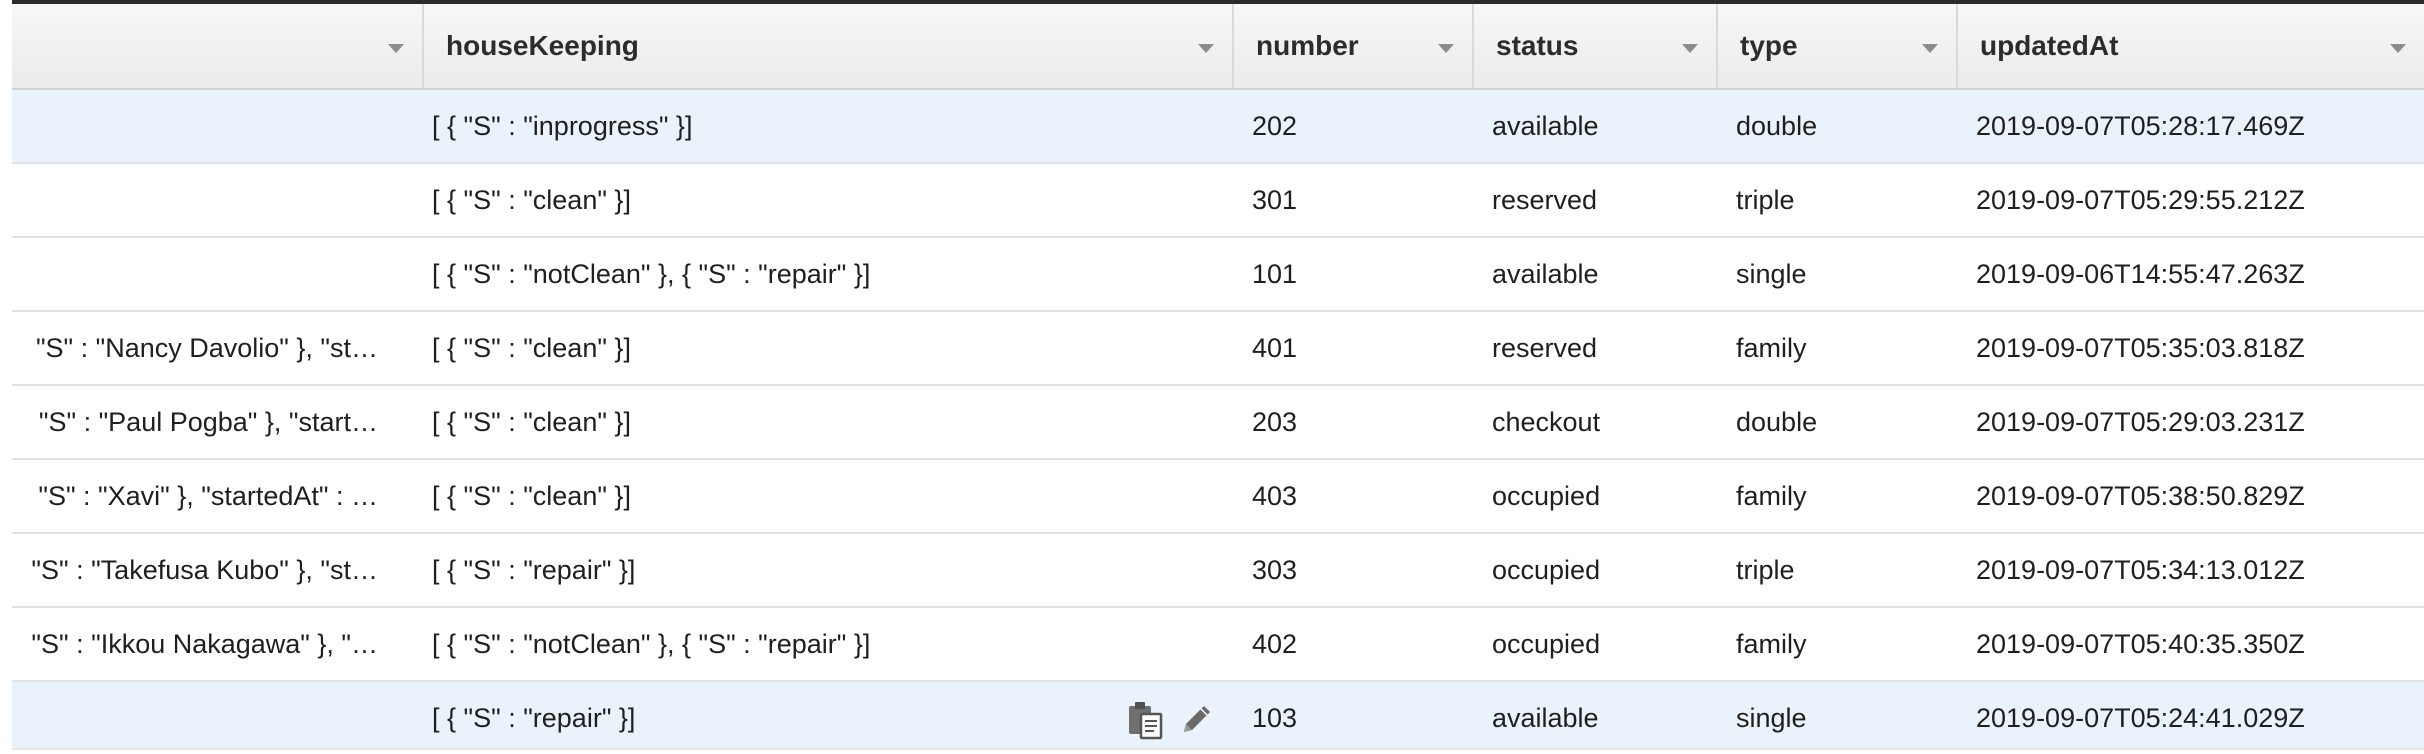  Describe the element at coordinates (1307, 45) in the screenshot. I see `column-header-label: number` at that location.